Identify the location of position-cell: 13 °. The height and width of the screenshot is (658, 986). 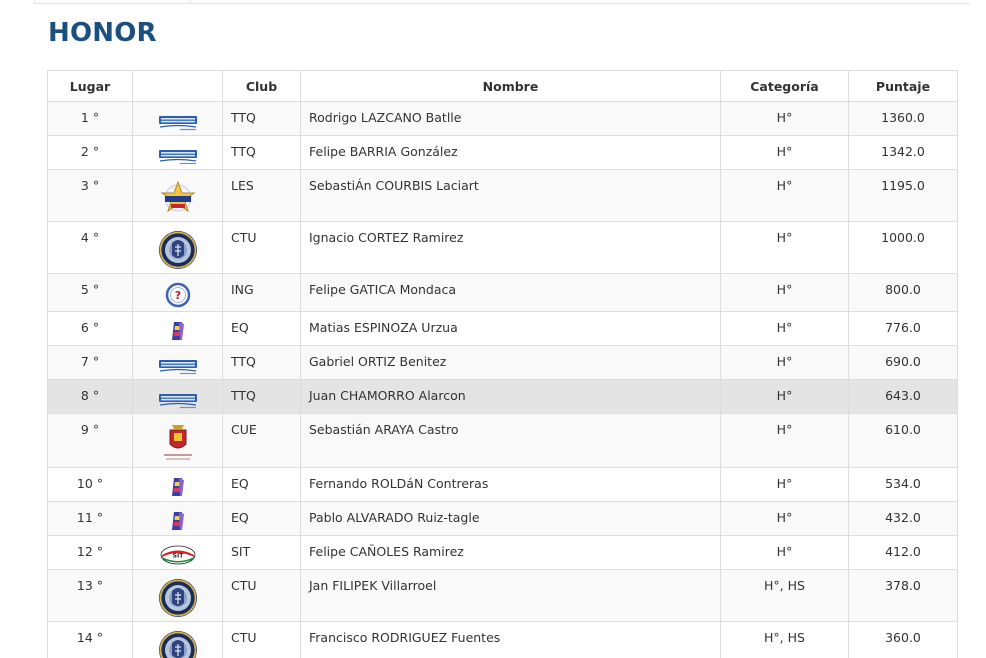
(90, 595).